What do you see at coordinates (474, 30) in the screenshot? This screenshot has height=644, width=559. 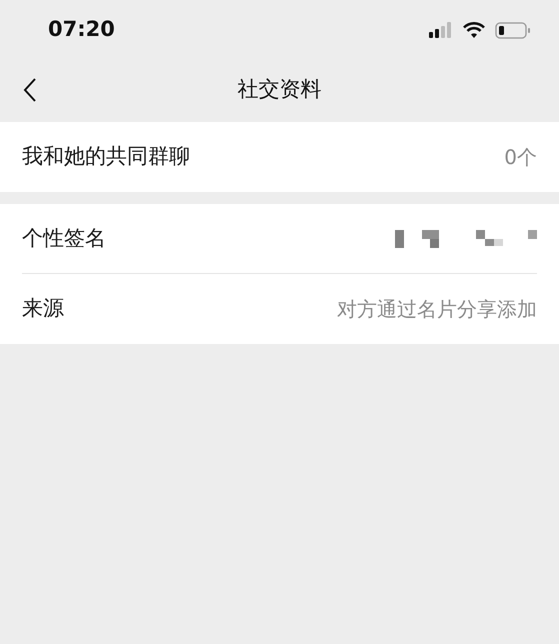 I see `wifi-icon` at bounding box center [474, 30].